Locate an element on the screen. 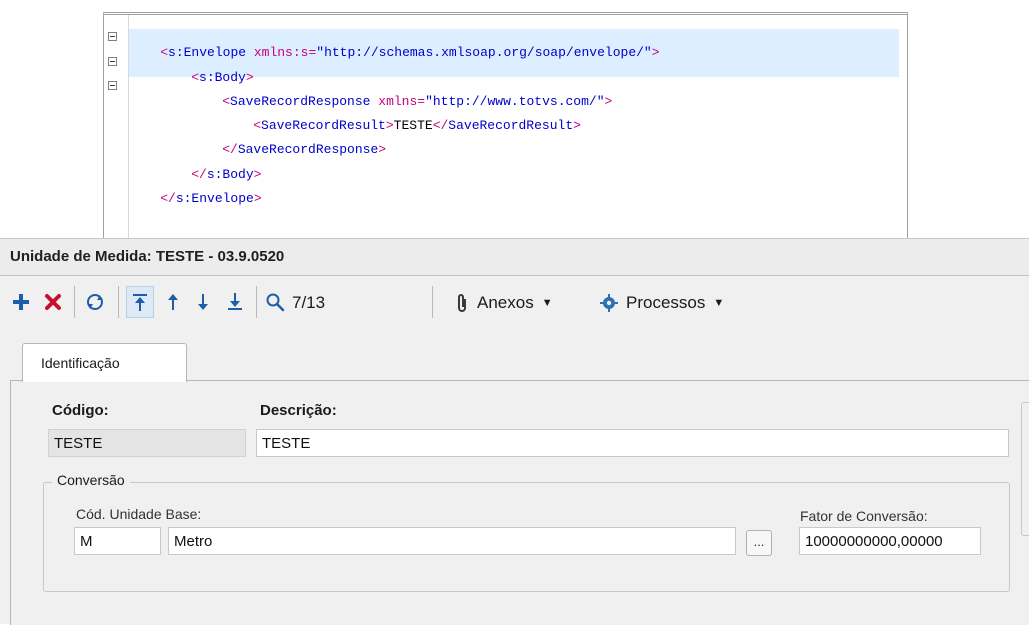 Image resolution: width=1029 pixels, height=625 pixels. paperclip-icon is located at coordinates (462, 303).